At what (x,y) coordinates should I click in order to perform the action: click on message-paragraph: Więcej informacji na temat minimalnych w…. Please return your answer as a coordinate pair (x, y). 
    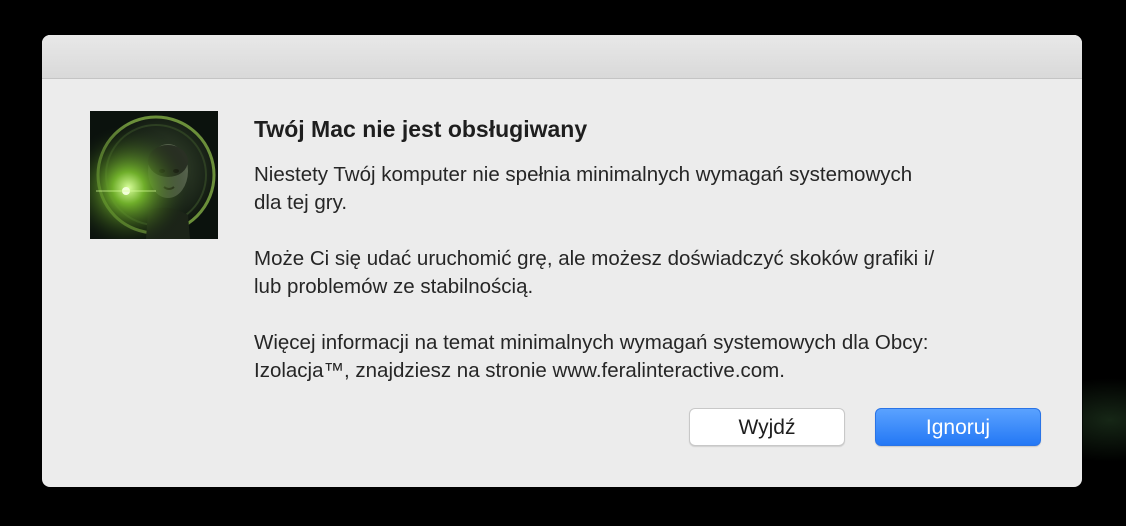
    Looking at the image, I should click on (591, 356).